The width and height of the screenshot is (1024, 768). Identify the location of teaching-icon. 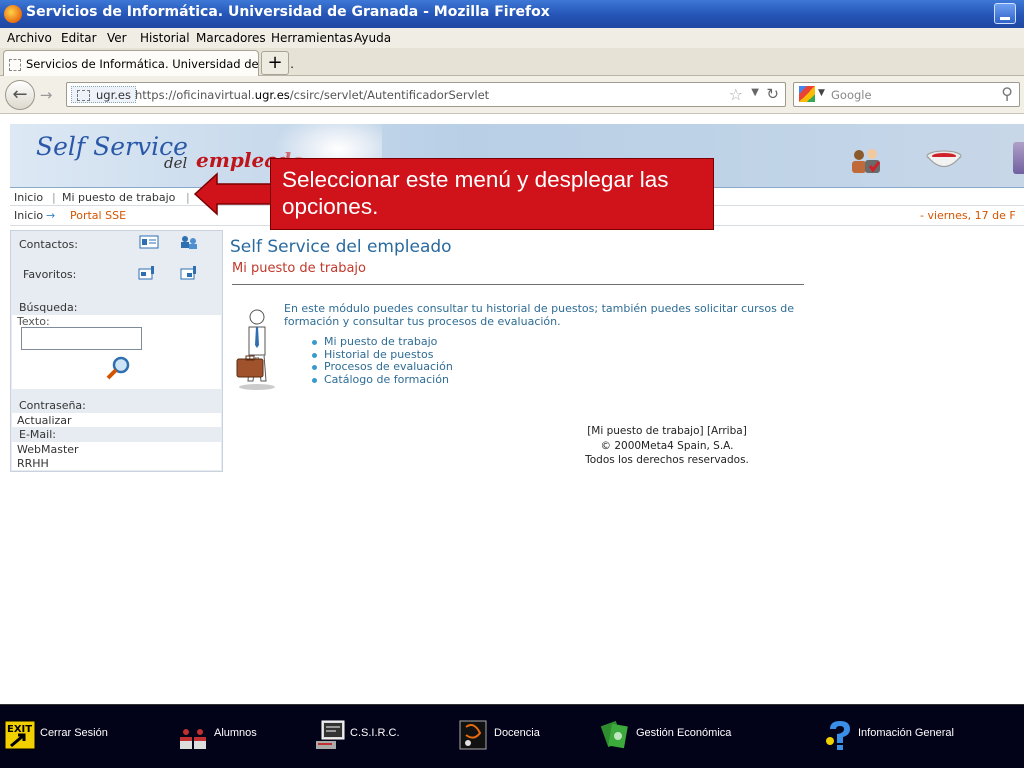
(473, 735).